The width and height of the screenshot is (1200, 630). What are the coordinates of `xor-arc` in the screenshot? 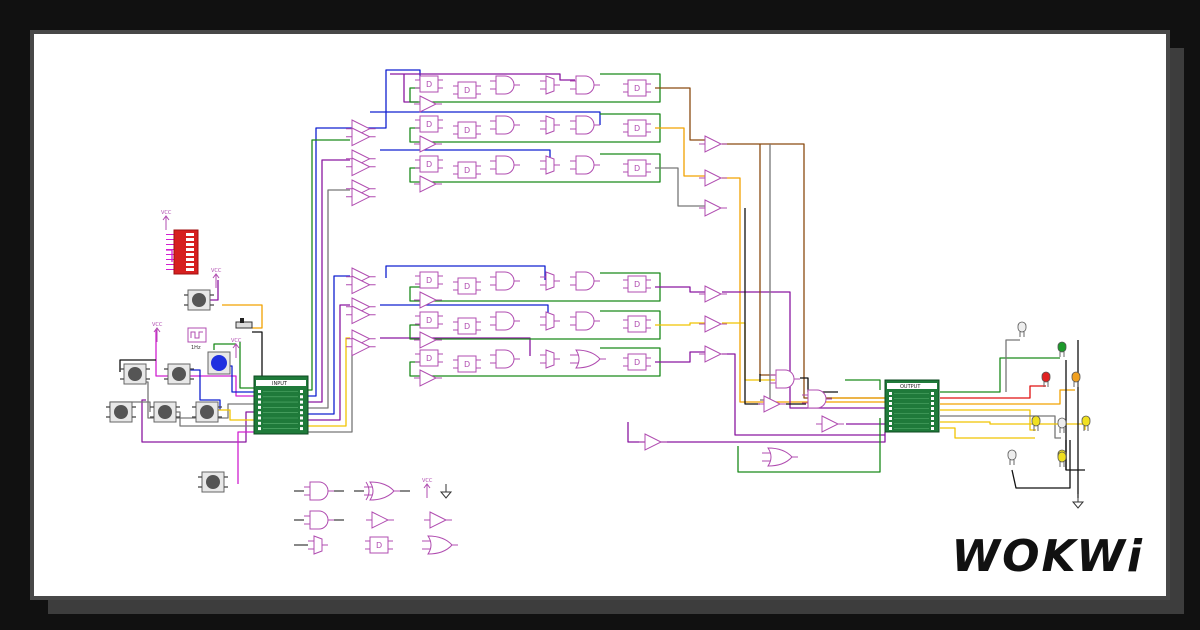 It's located at (367, 491).